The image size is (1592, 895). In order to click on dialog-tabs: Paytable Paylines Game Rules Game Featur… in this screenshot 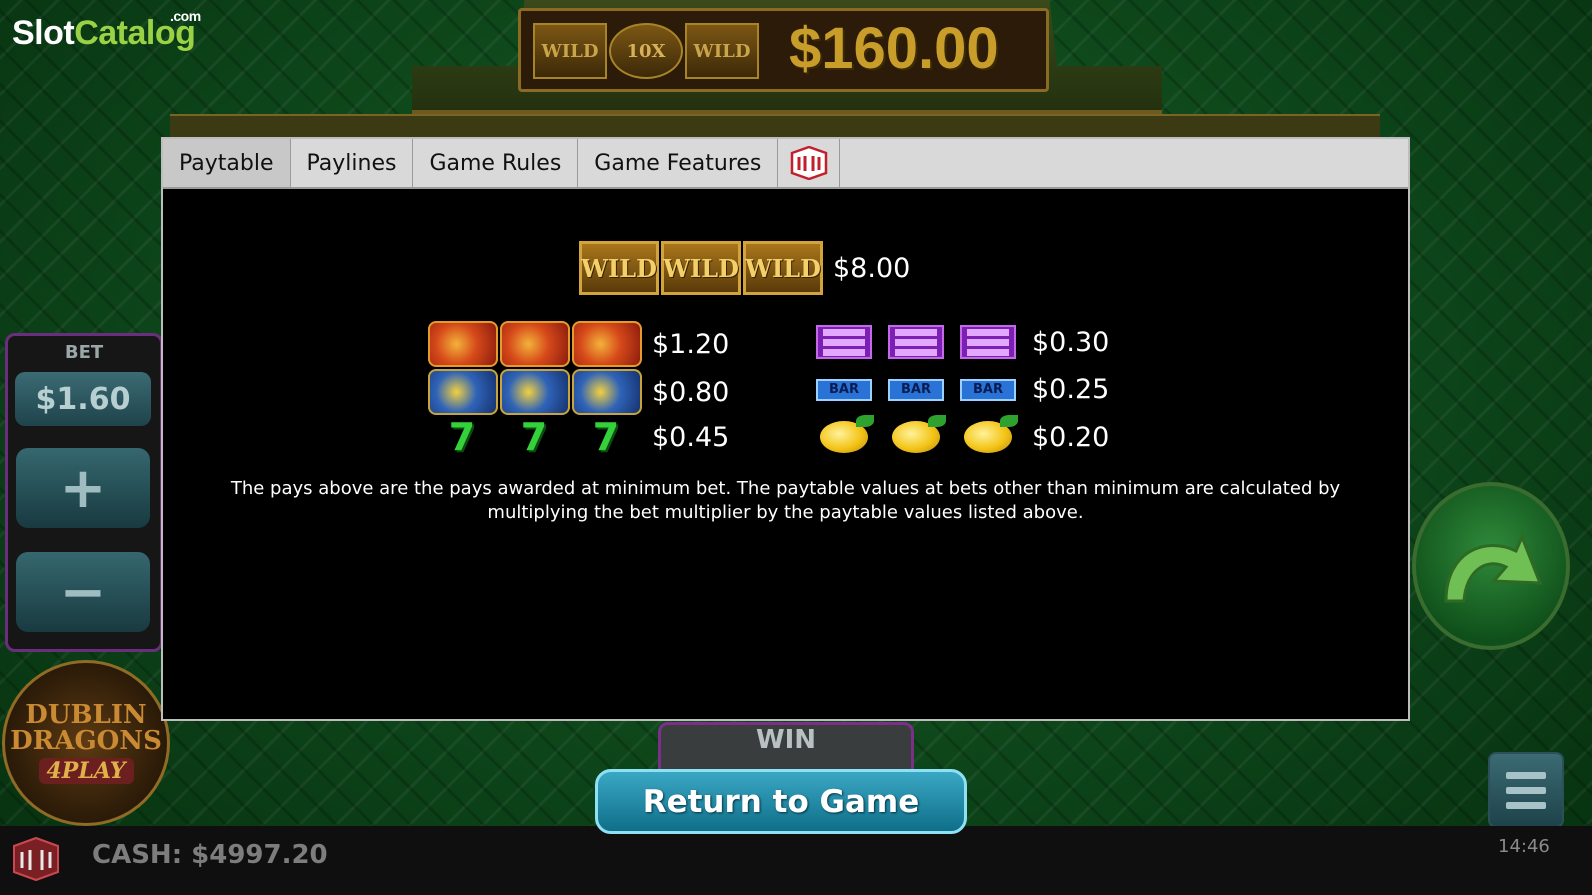, I will do `click(785, 164)`.